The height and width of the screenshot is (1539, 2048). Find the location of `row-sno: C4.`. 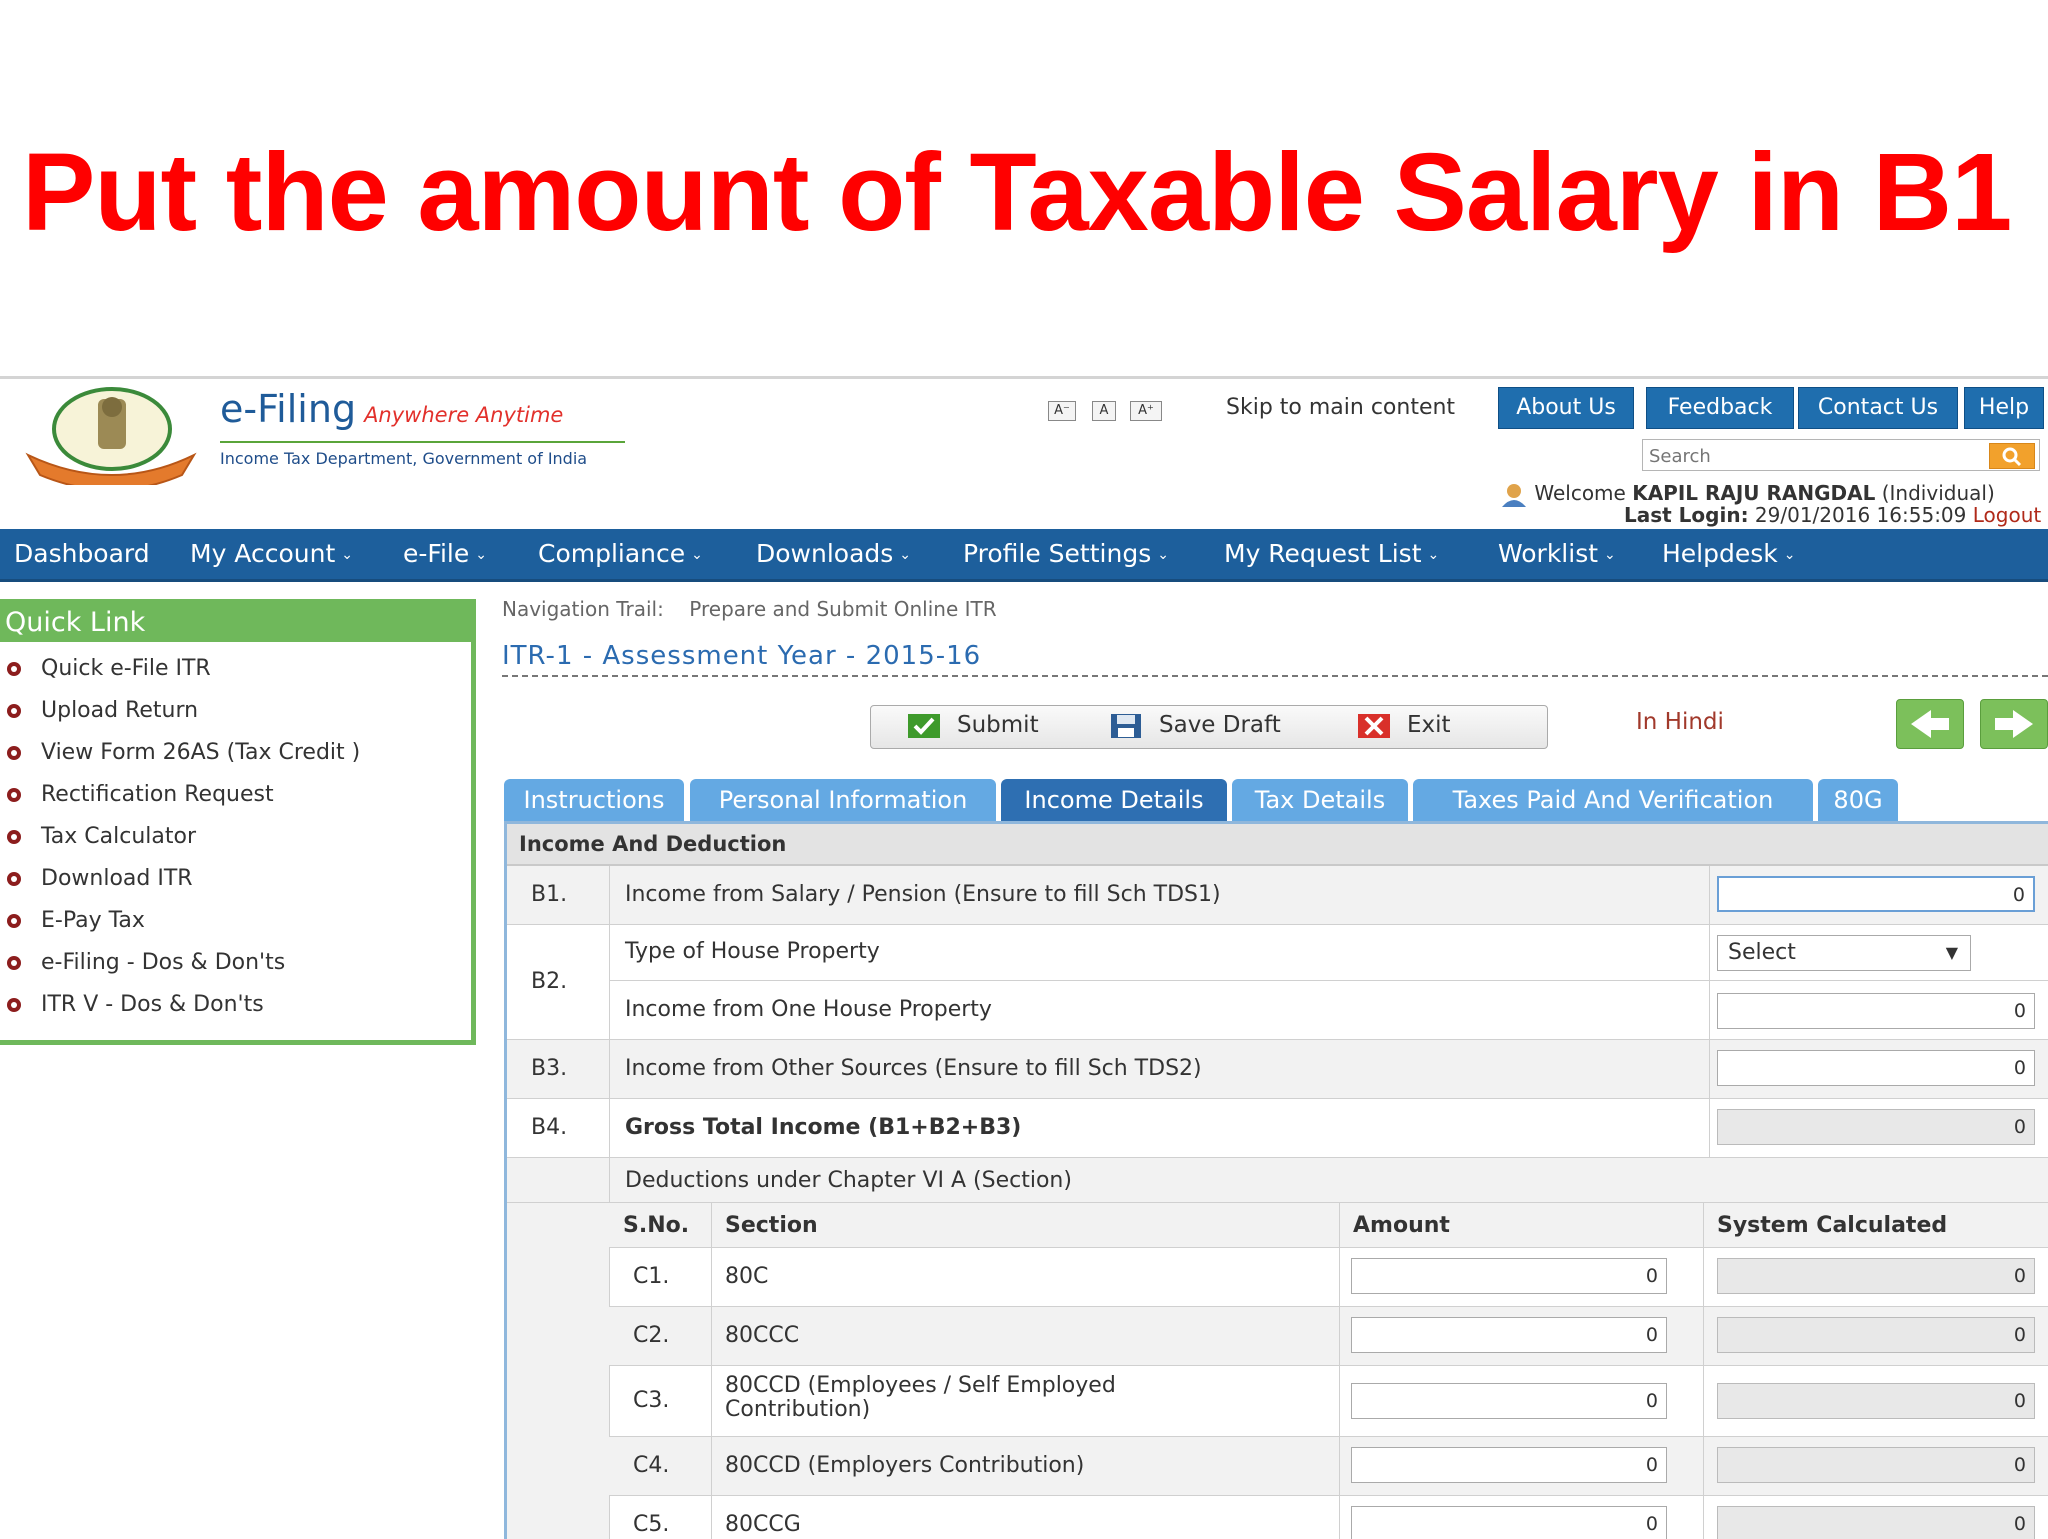

row-sno: C4. is located at coordinates (651, 1465).